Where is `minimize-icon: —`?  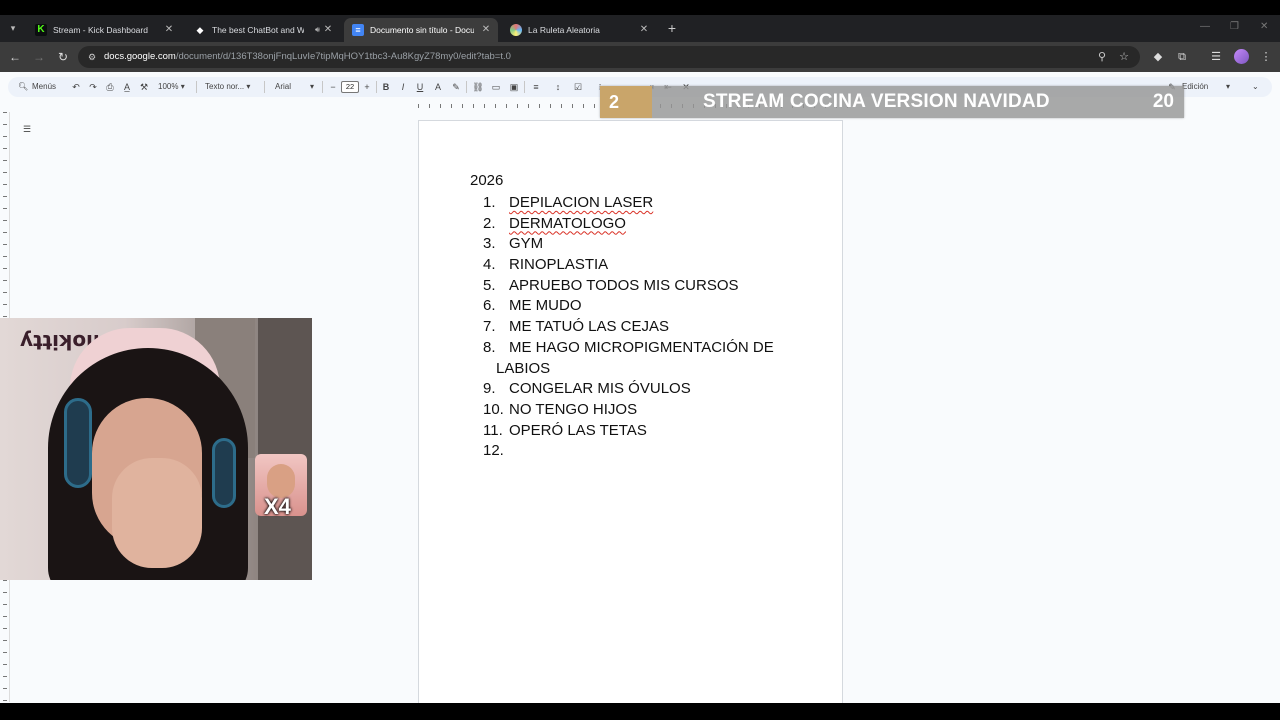
minimize-icon: — is located at coordinates (1205, 26).